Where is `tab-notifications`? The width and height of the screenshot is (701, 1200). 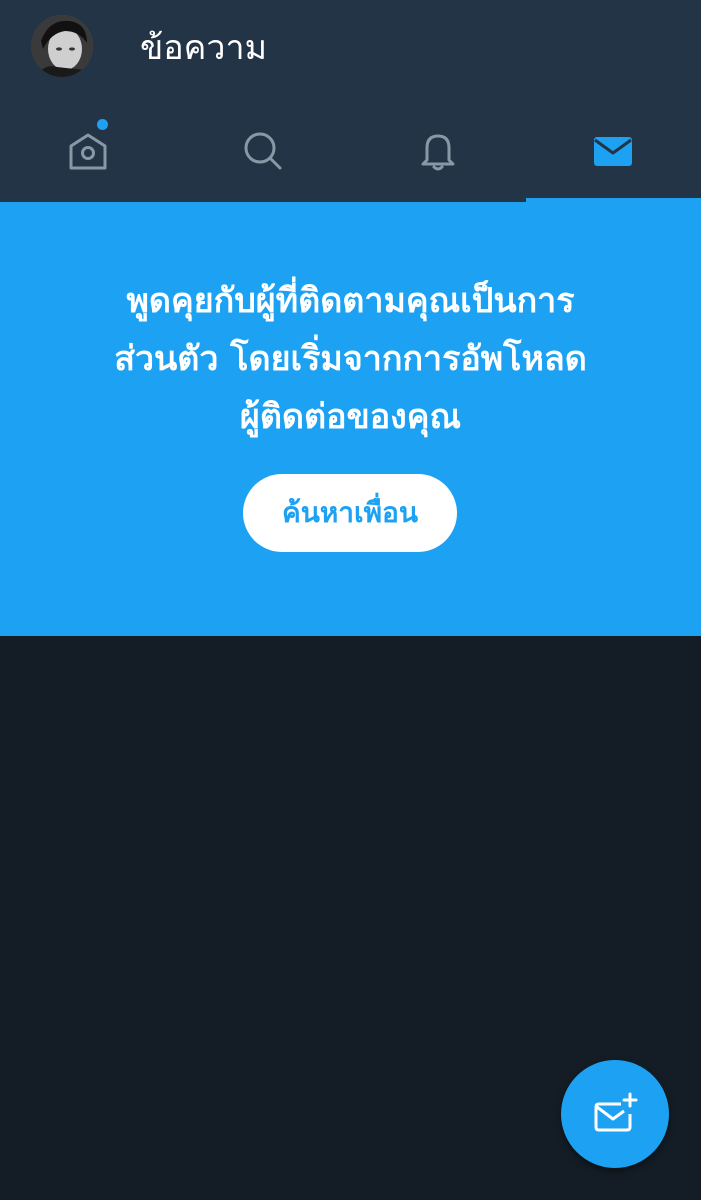 tab-notifications is located at coordinates (438, 151).